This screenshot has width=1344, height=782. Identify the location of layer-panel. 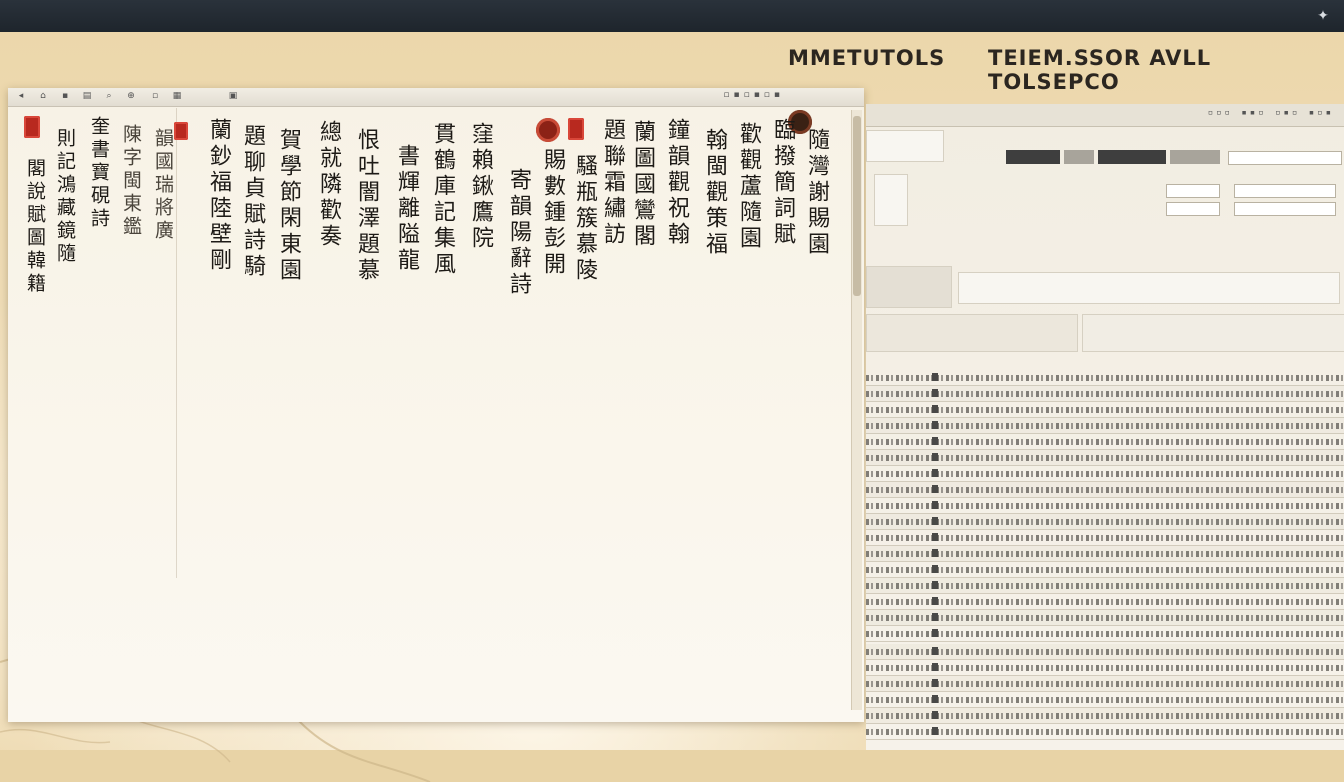
(909, 287).